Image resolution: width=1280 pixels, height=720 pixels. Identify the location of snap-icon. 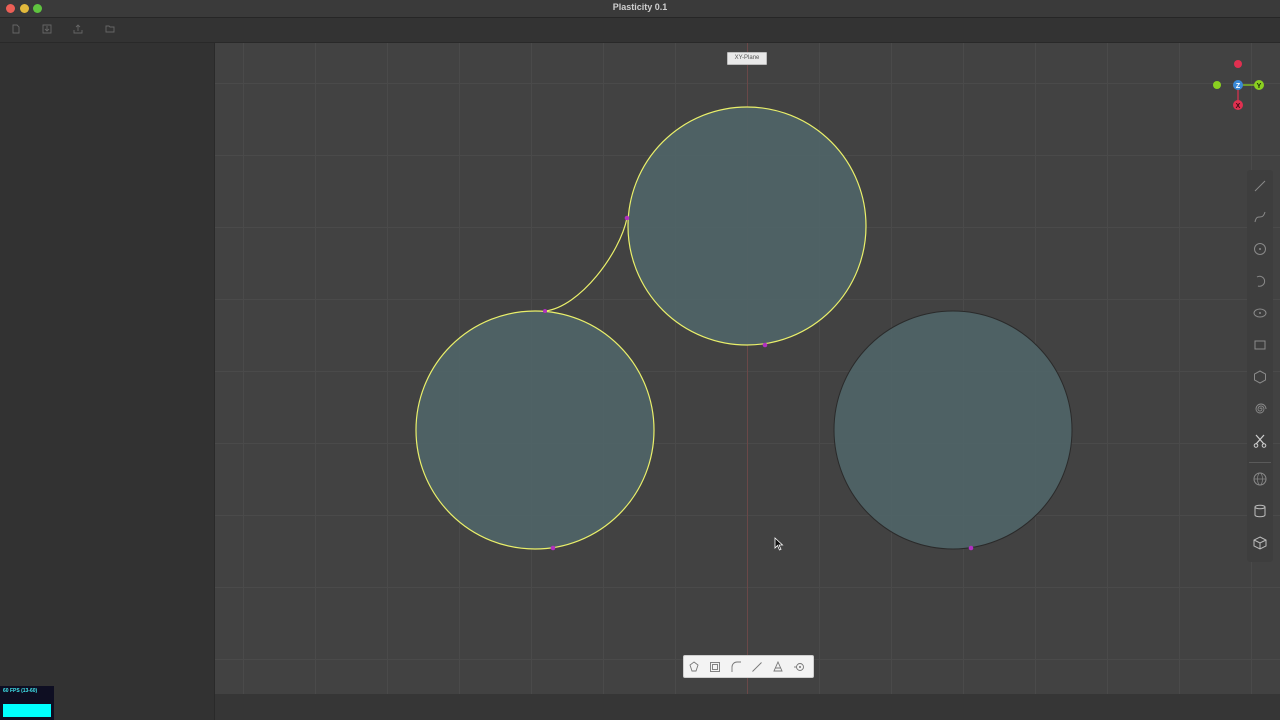
(799, 666).